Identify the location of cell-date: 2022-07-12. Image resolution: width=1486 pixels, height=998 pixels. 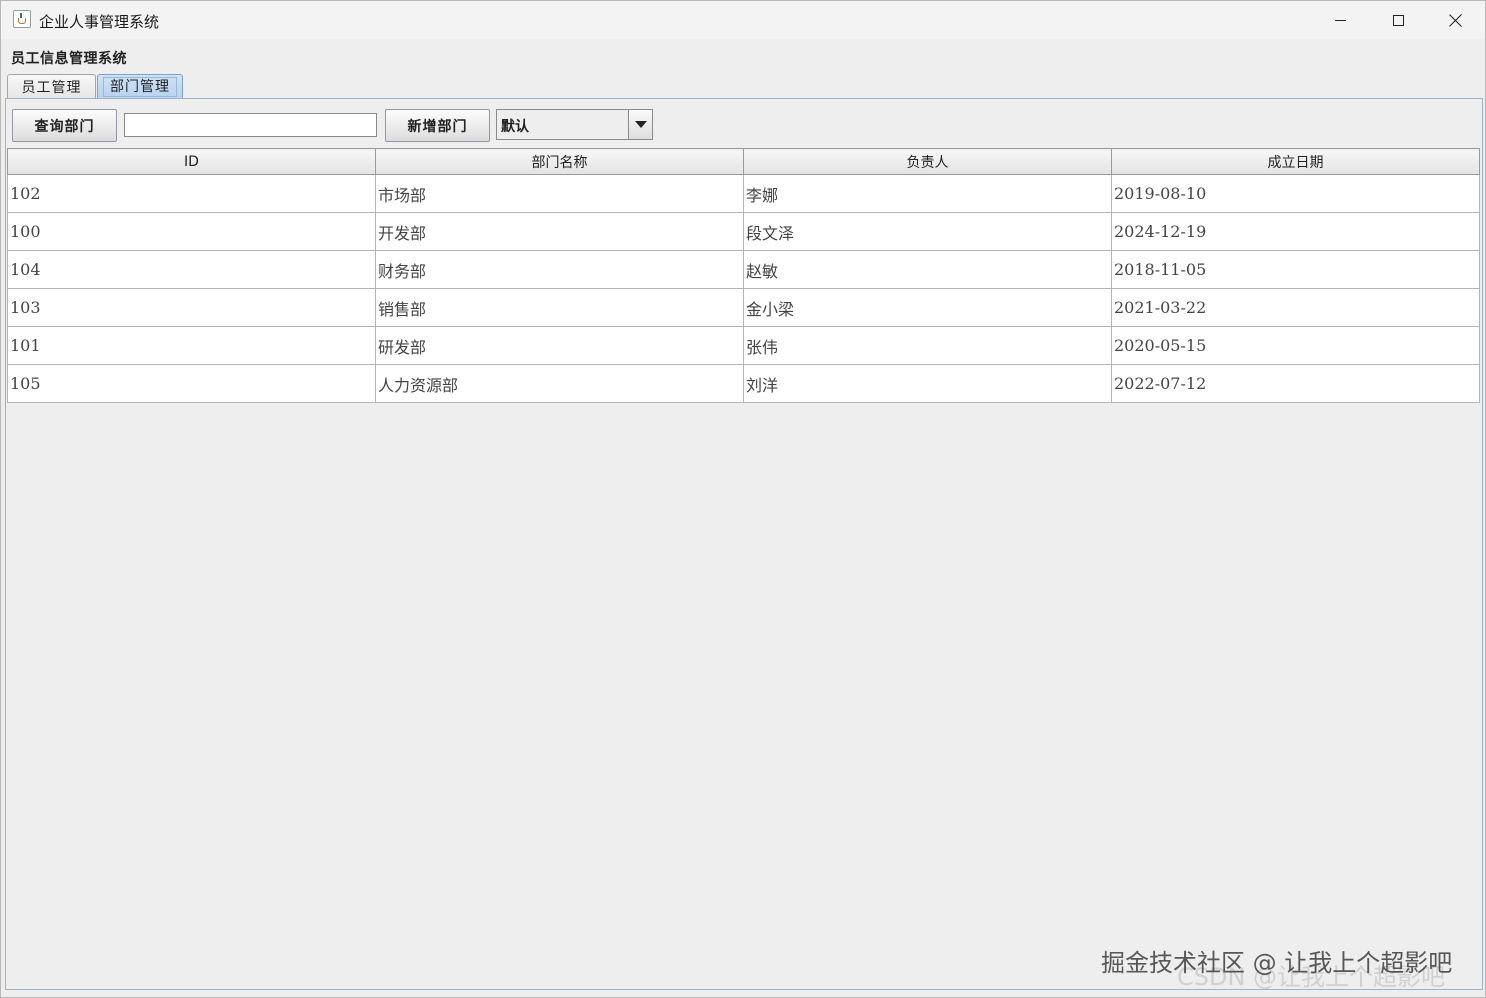
(1295, 383).